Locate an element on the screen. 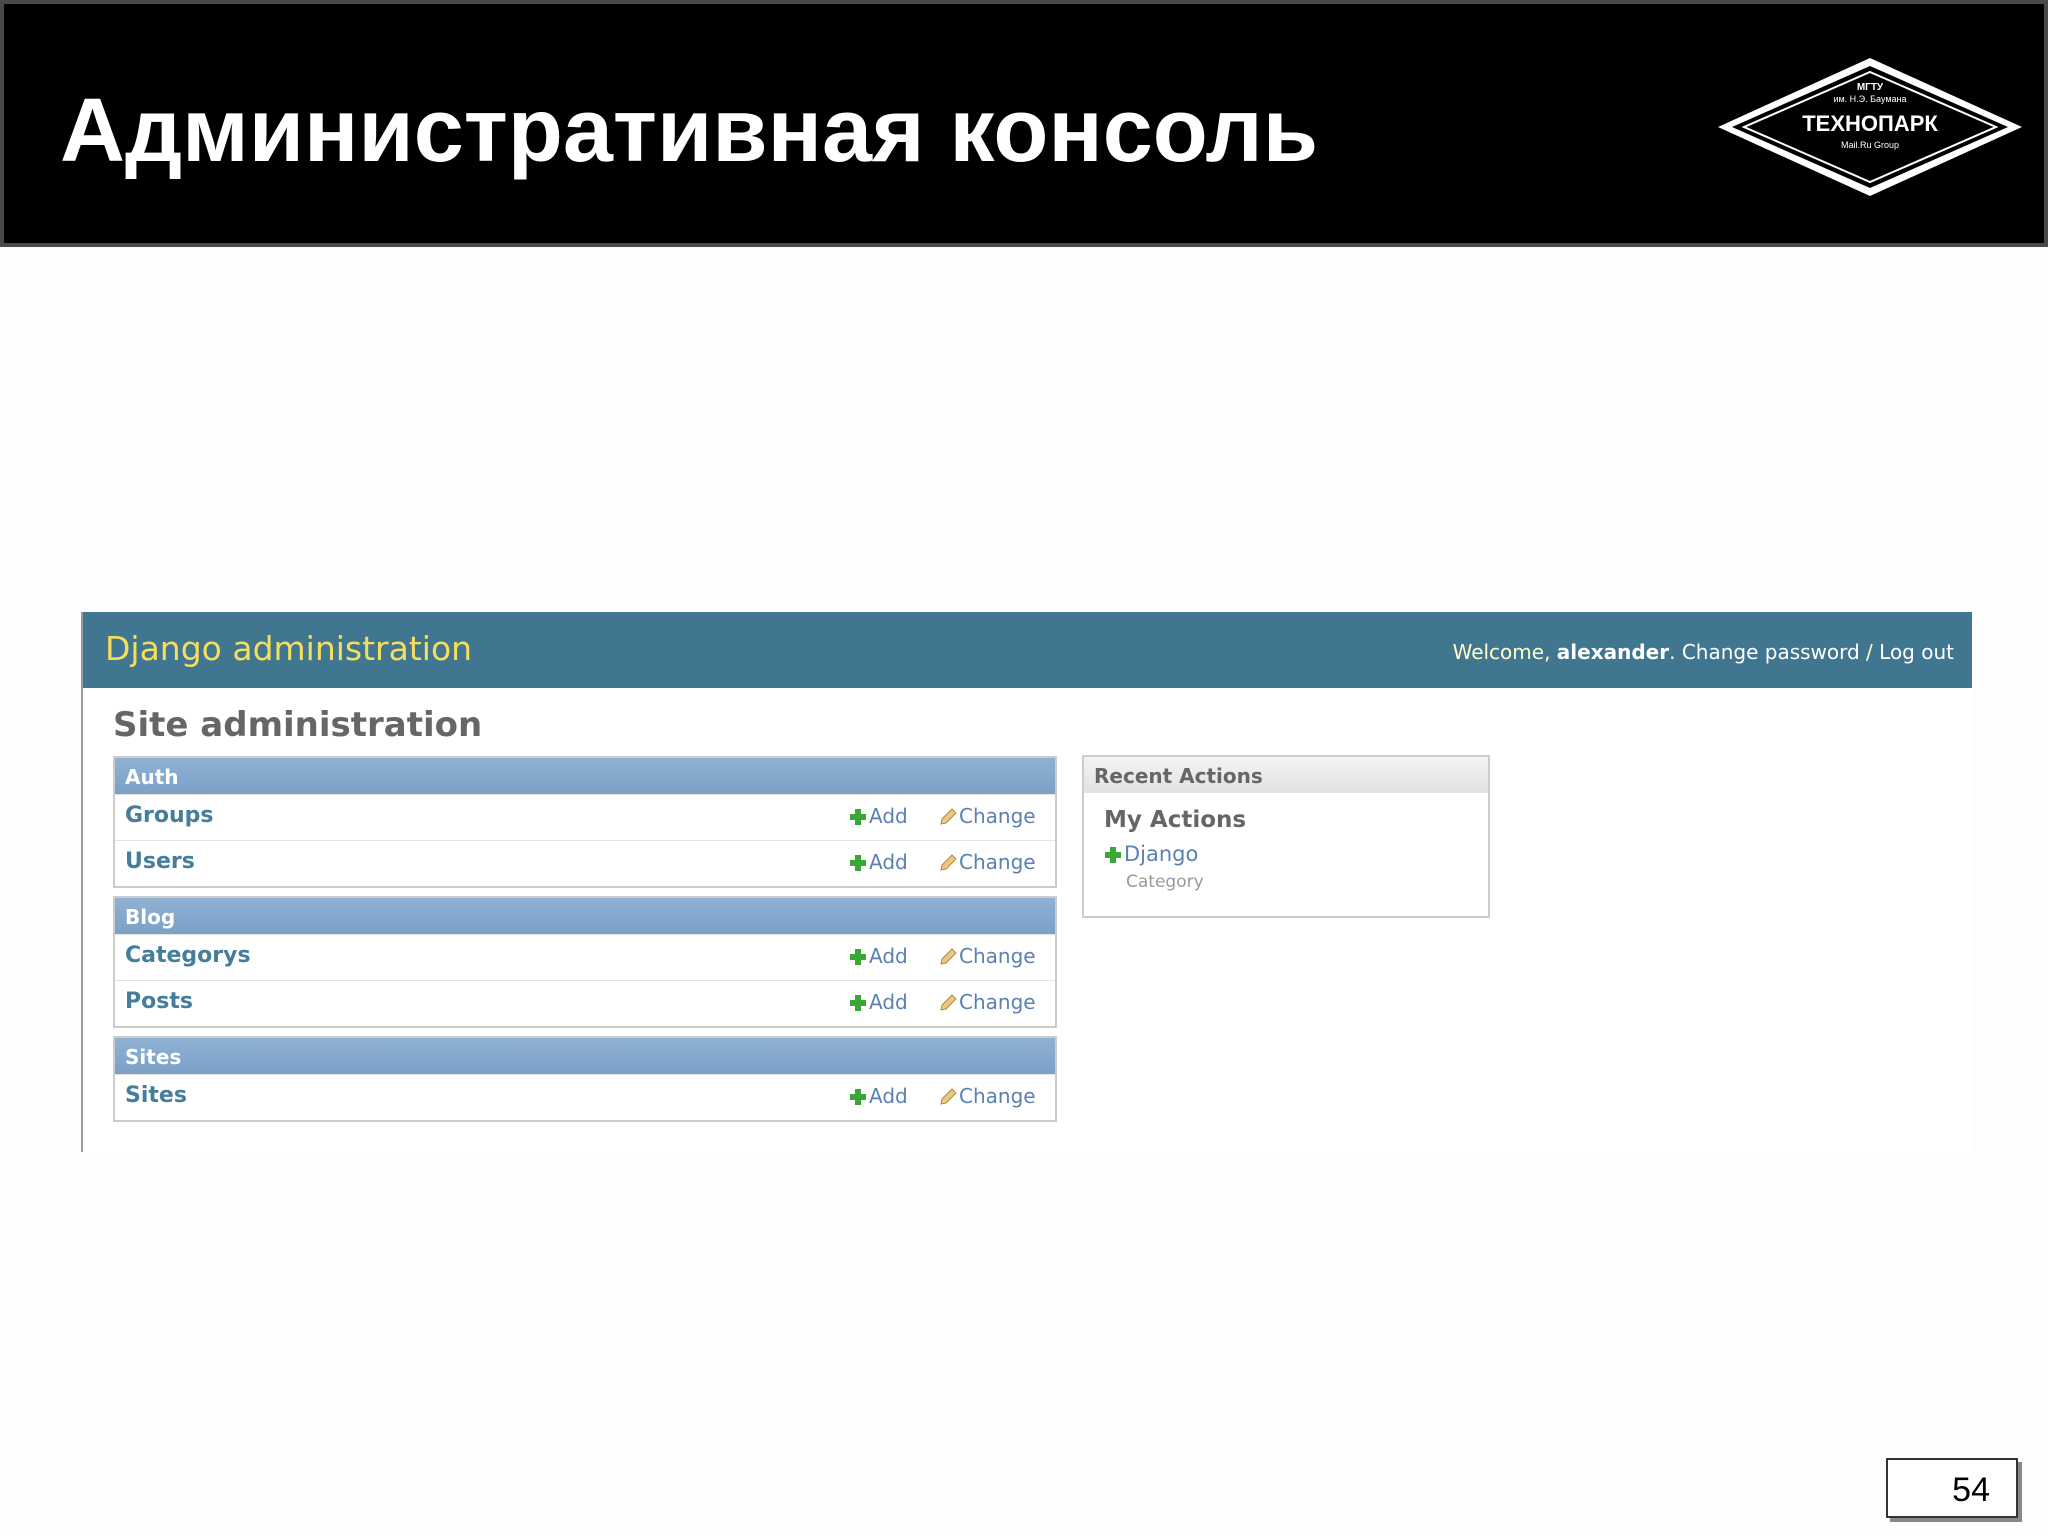 The height and width of the screenshot is (1536, 2048). table-row: Posts Add Change is located at coordinates (585, 1003).